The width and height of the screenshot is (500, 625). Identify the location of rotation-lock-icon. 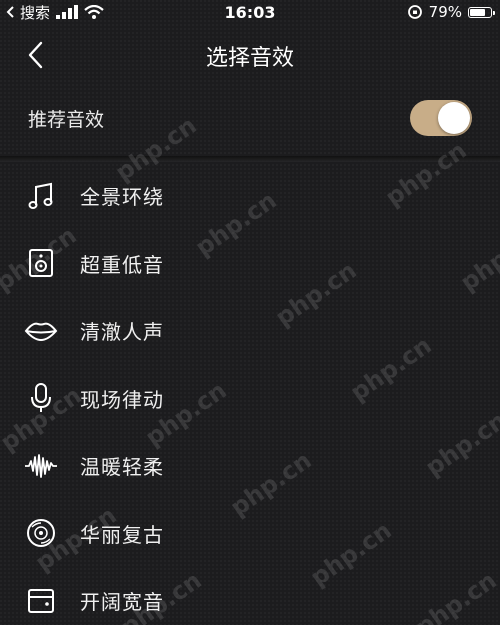
(414, 12).